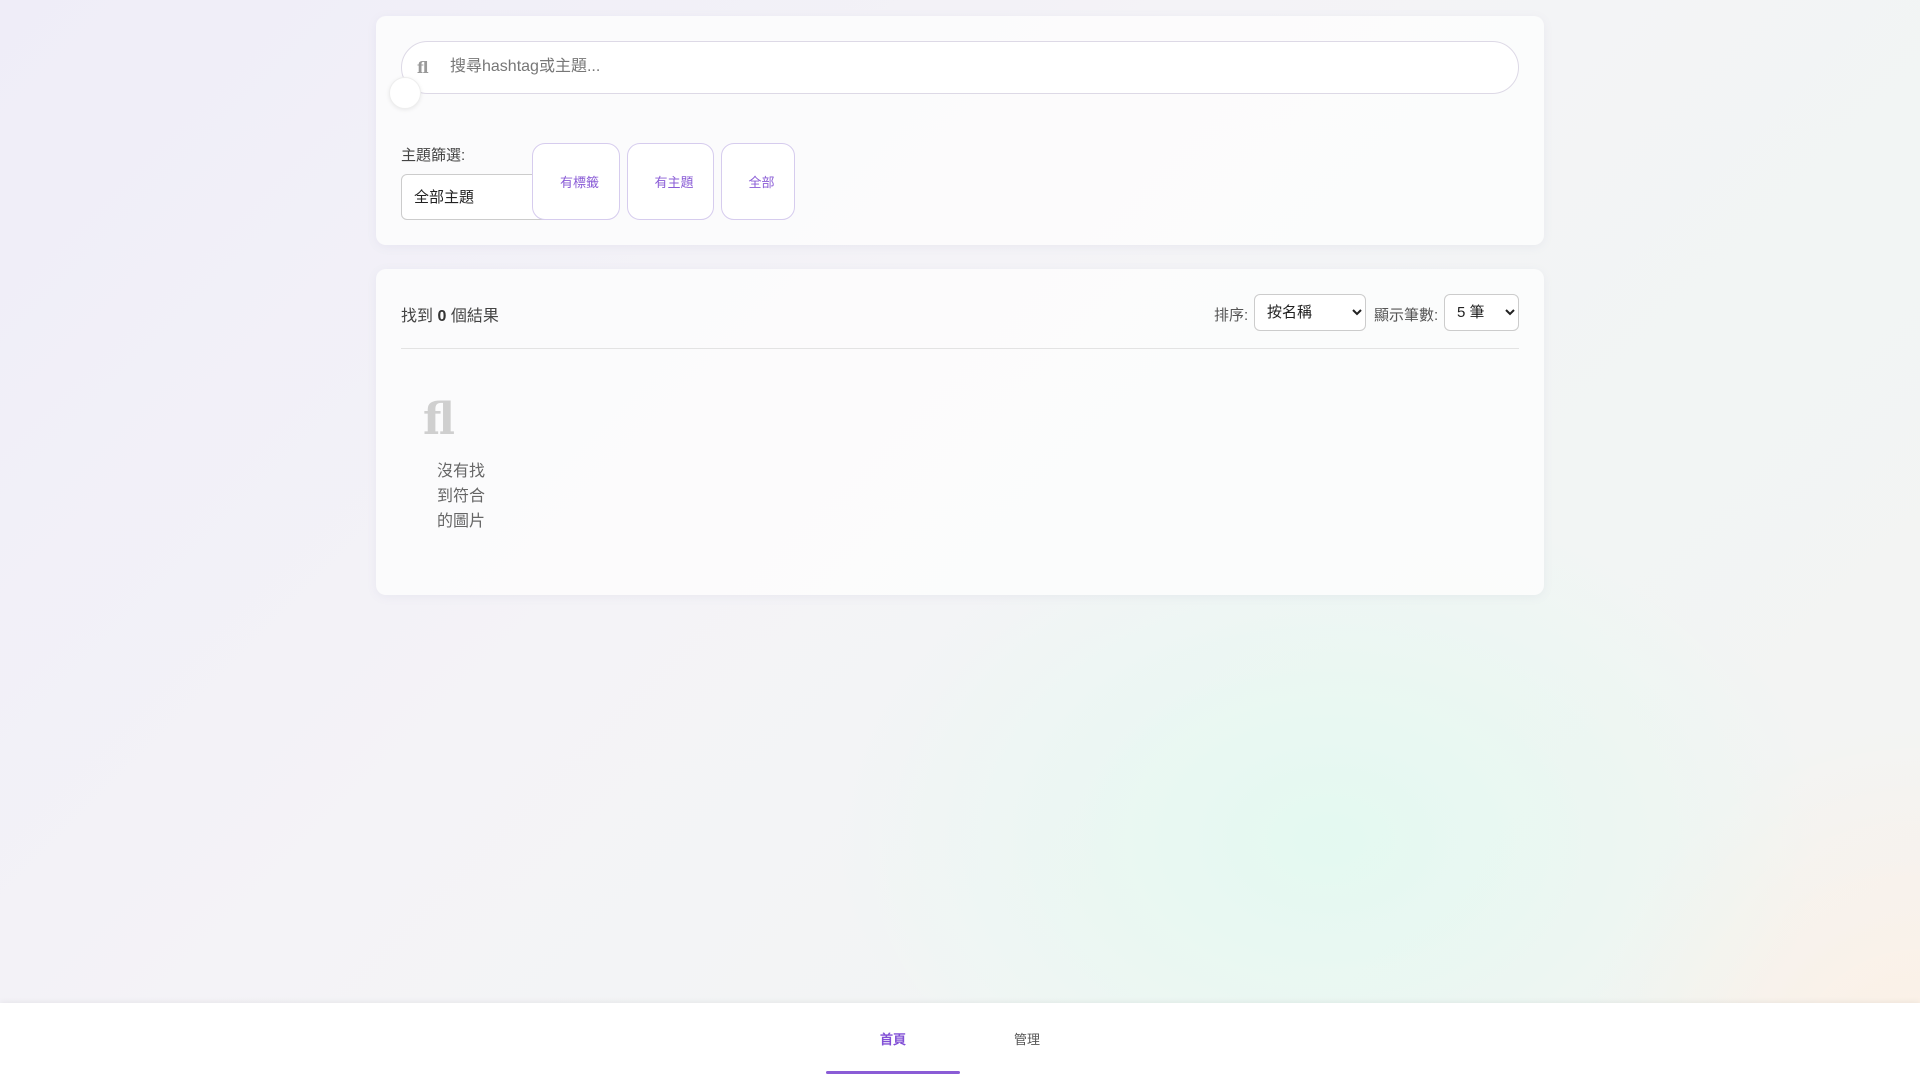 The image size is (1920, 1080). What do you see at coordinates (474, 316) in the screenshot?
I see `result-count-suffix: 個結果` at bounding box center [474, 316].